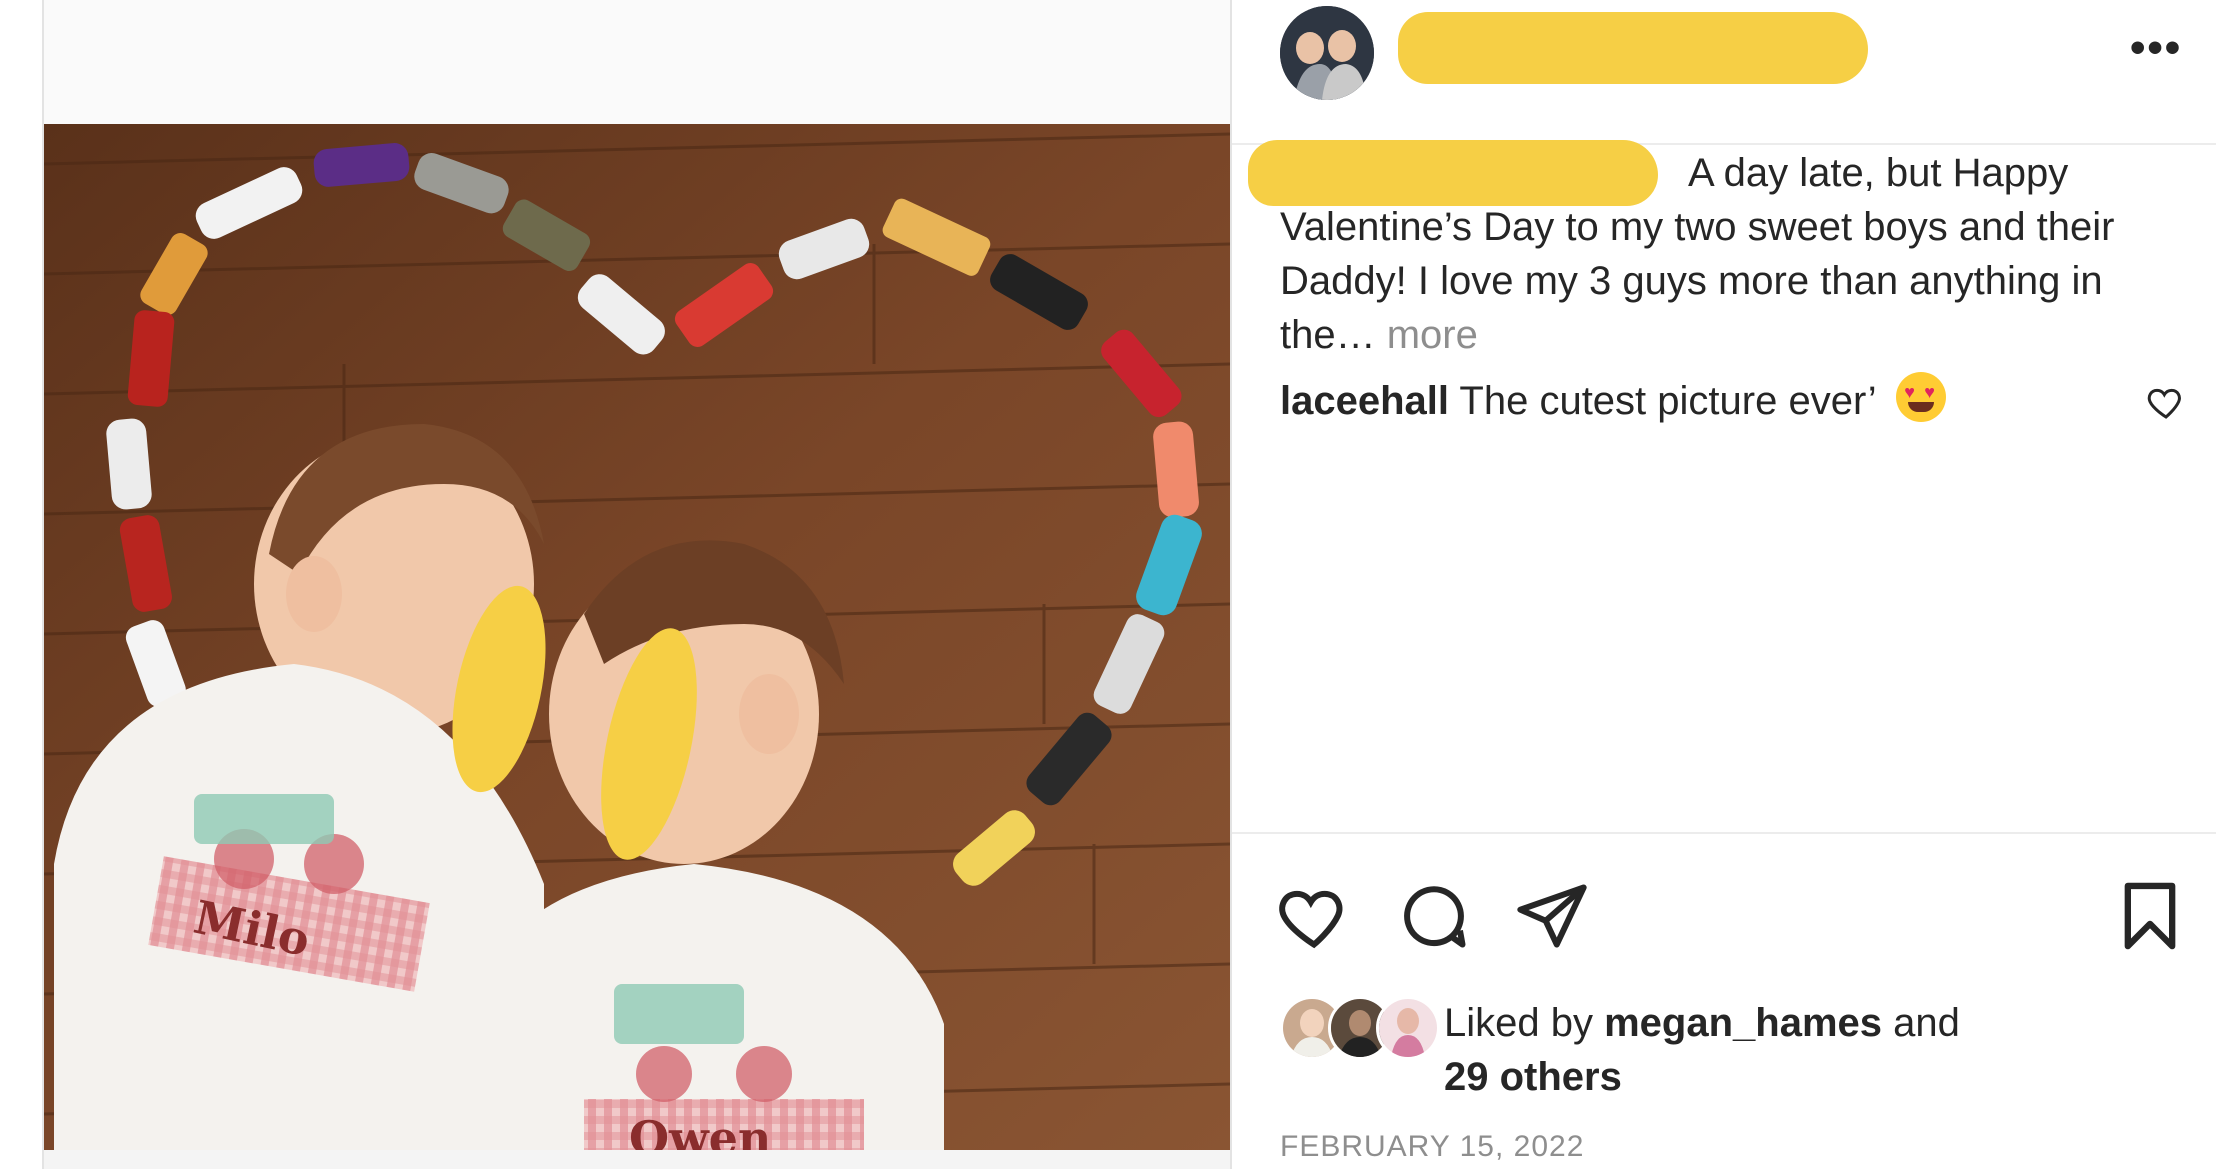 Image resolution: width=2216 pixels, height=1169 pixels. I want to click on comment-username: laceehall, so click(1364, 401).